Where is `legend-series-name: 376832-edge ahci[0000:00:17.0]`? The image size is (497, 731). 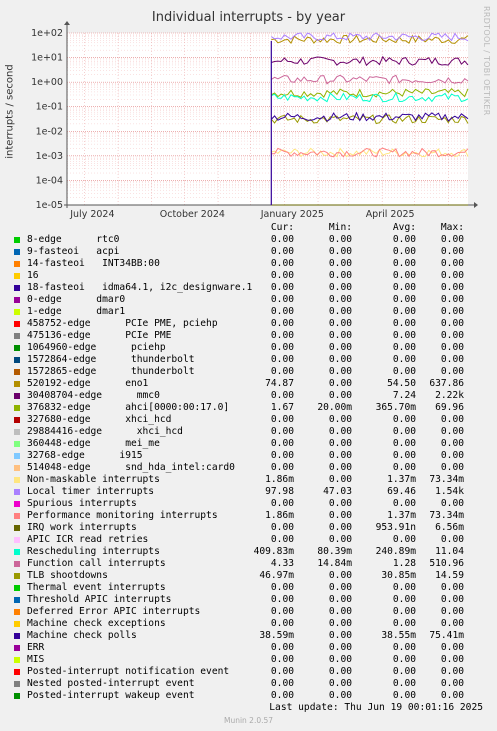 legend-series-name: 376832-edge ahci[0000:00:17.0] is located at coordinates (128, 407).